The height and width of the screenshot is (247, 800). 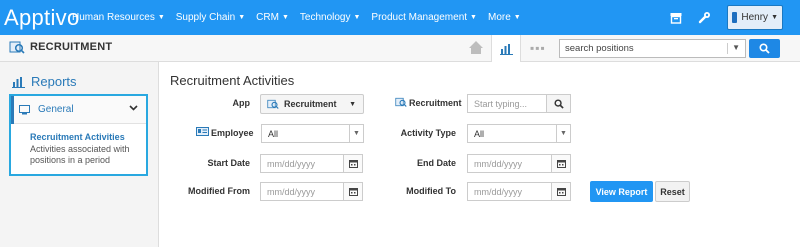 I want to click on start-date-placeholder: mm/dd/yyyy, so click(x=291, y=163).